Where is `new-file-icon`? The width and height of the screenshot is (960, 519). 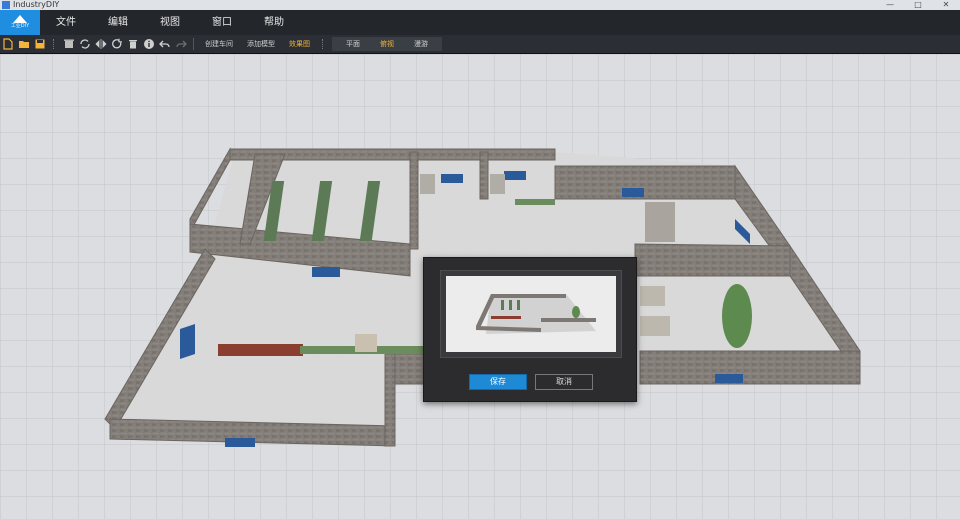
new-file-icon is located at coordinates (8, 44).